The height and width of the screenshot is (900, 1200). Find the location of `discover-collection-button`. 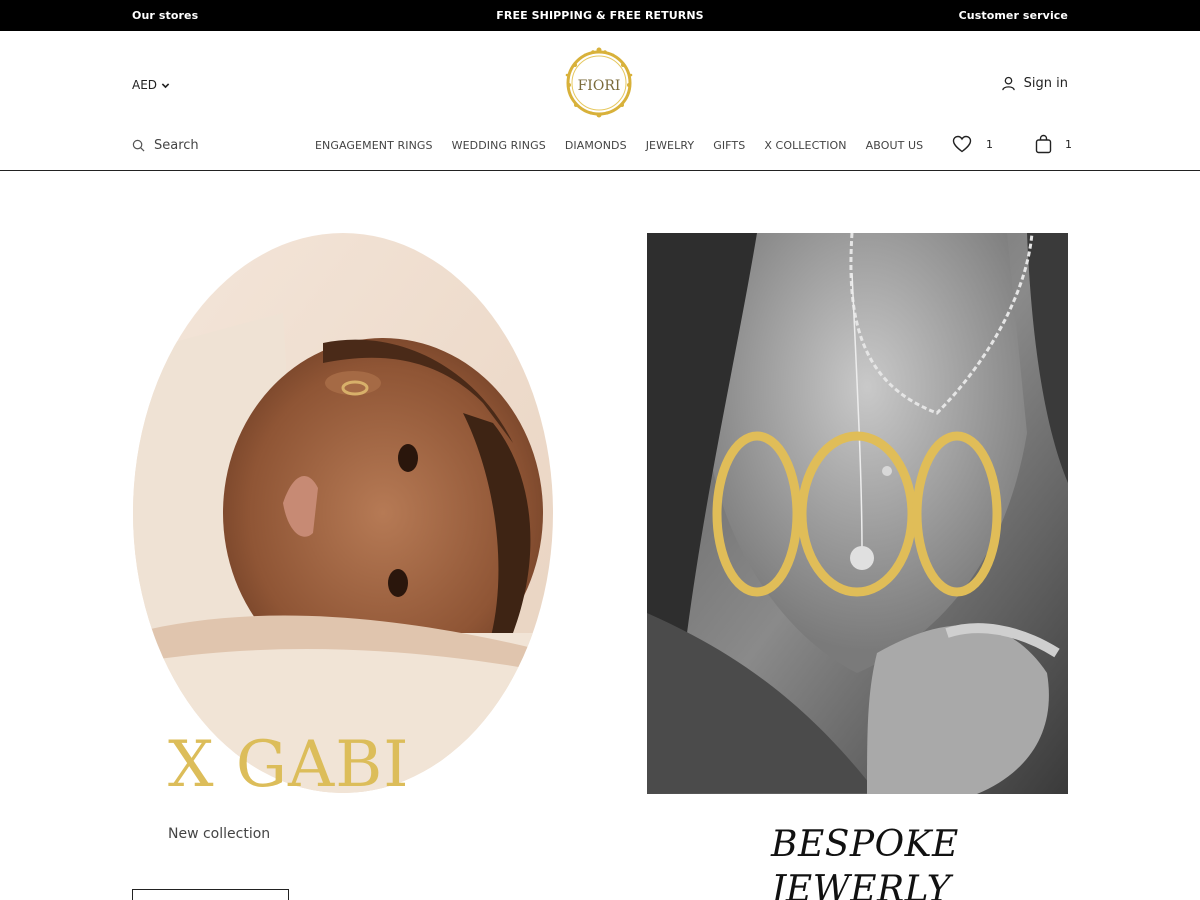

discover-collection-button is located at coordinates (210, 894).